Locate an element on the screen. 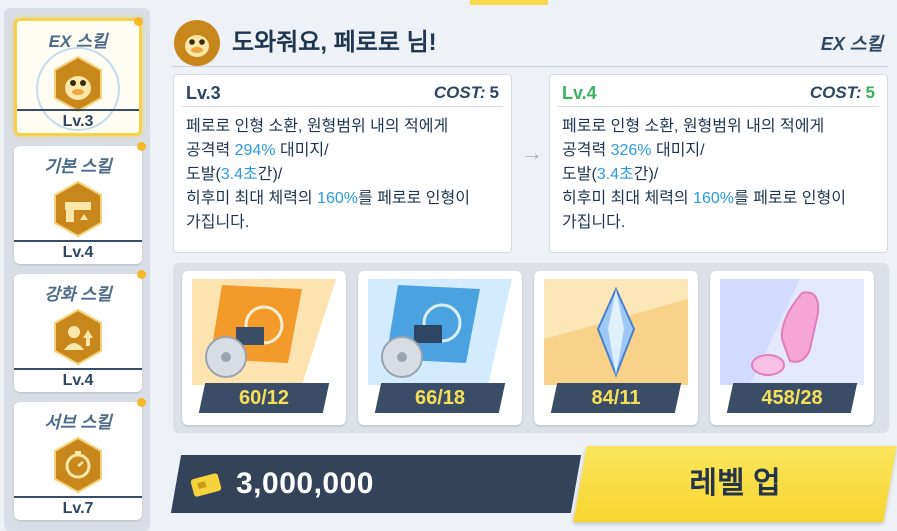 The height and width of the screenshot is (531, 897). tab-label: 강화 스킬 is located at coordinates (78, 294).